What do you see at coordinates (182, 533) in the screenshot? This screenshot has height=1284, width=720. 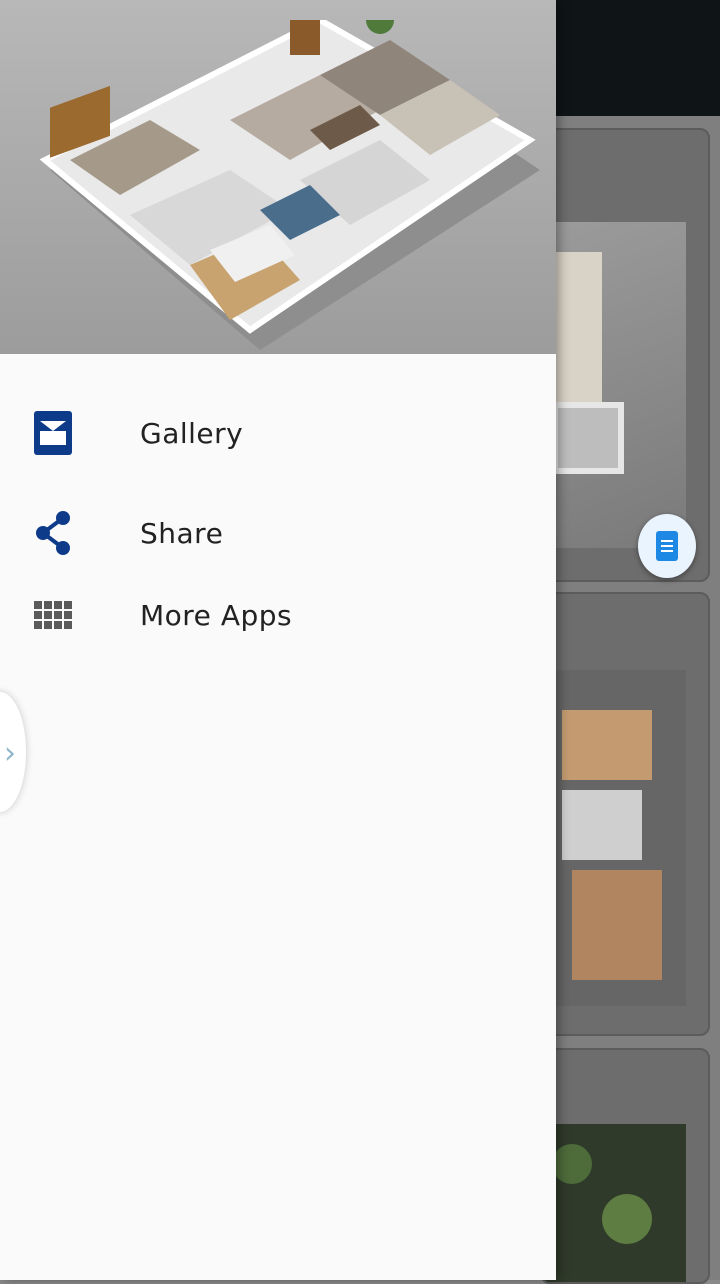 I see `menu-item-label: Share` at bounding box center [182, 533].